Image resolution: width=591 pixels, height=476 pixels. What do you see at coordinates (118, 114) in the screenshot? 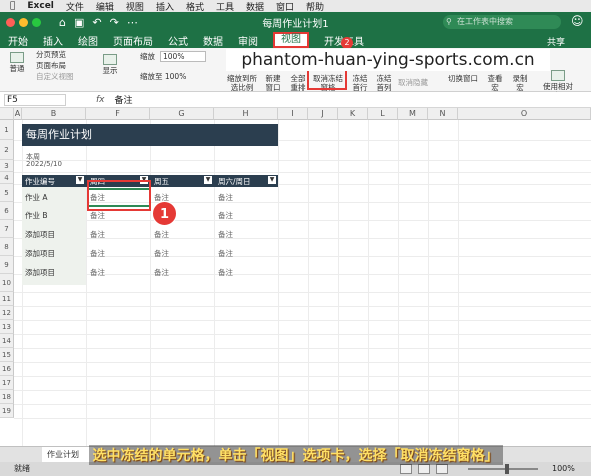
I see `column-header-f: F` at bounding box center [118, 114].